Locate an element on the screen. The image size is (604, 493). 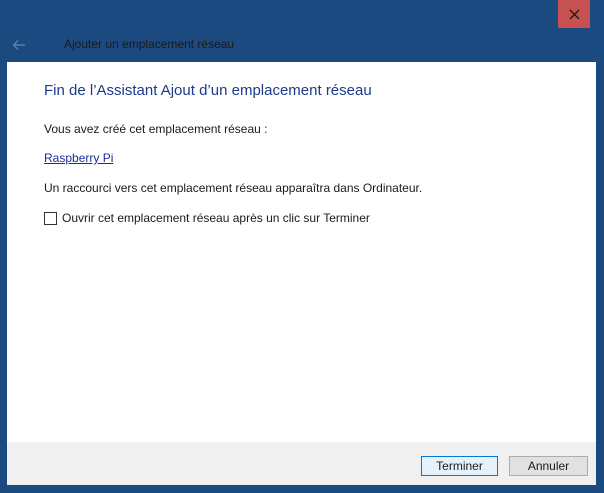
close-button is located at coordinates (574, 14).